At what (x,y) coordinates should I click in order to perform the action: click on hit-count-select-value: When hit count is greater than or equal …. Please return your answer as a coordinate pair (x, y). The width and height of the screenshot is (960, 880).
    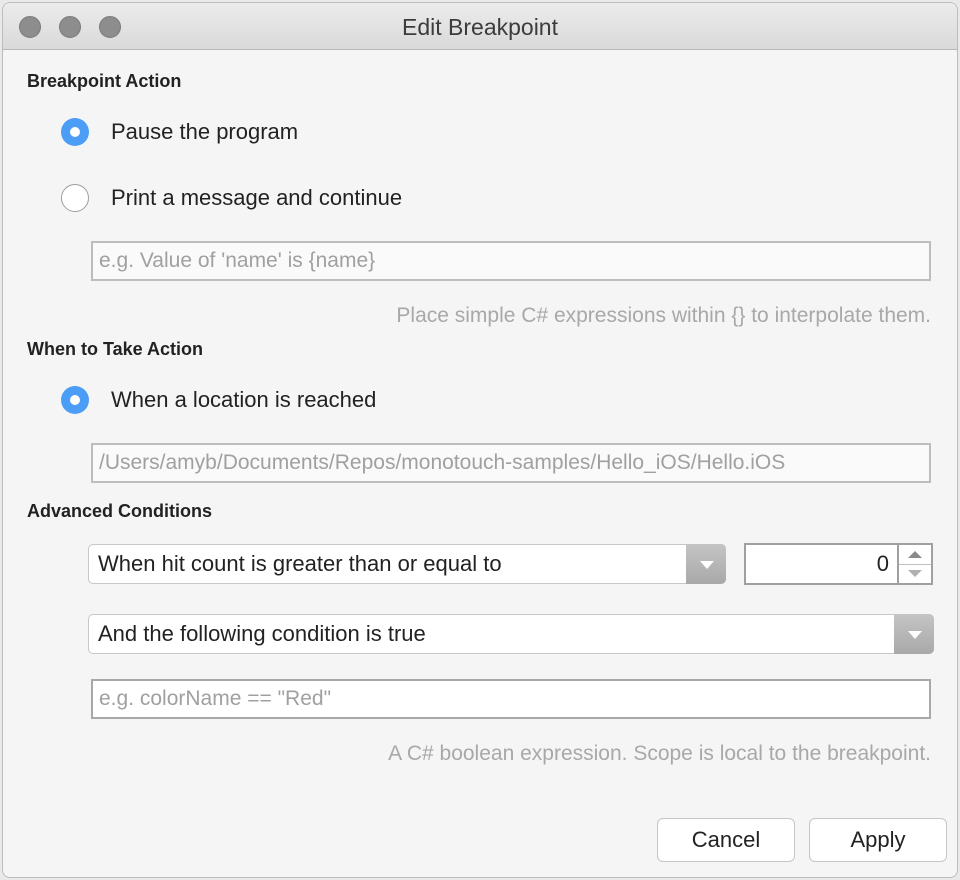
    Looking at the image, I should click on (300, 563).